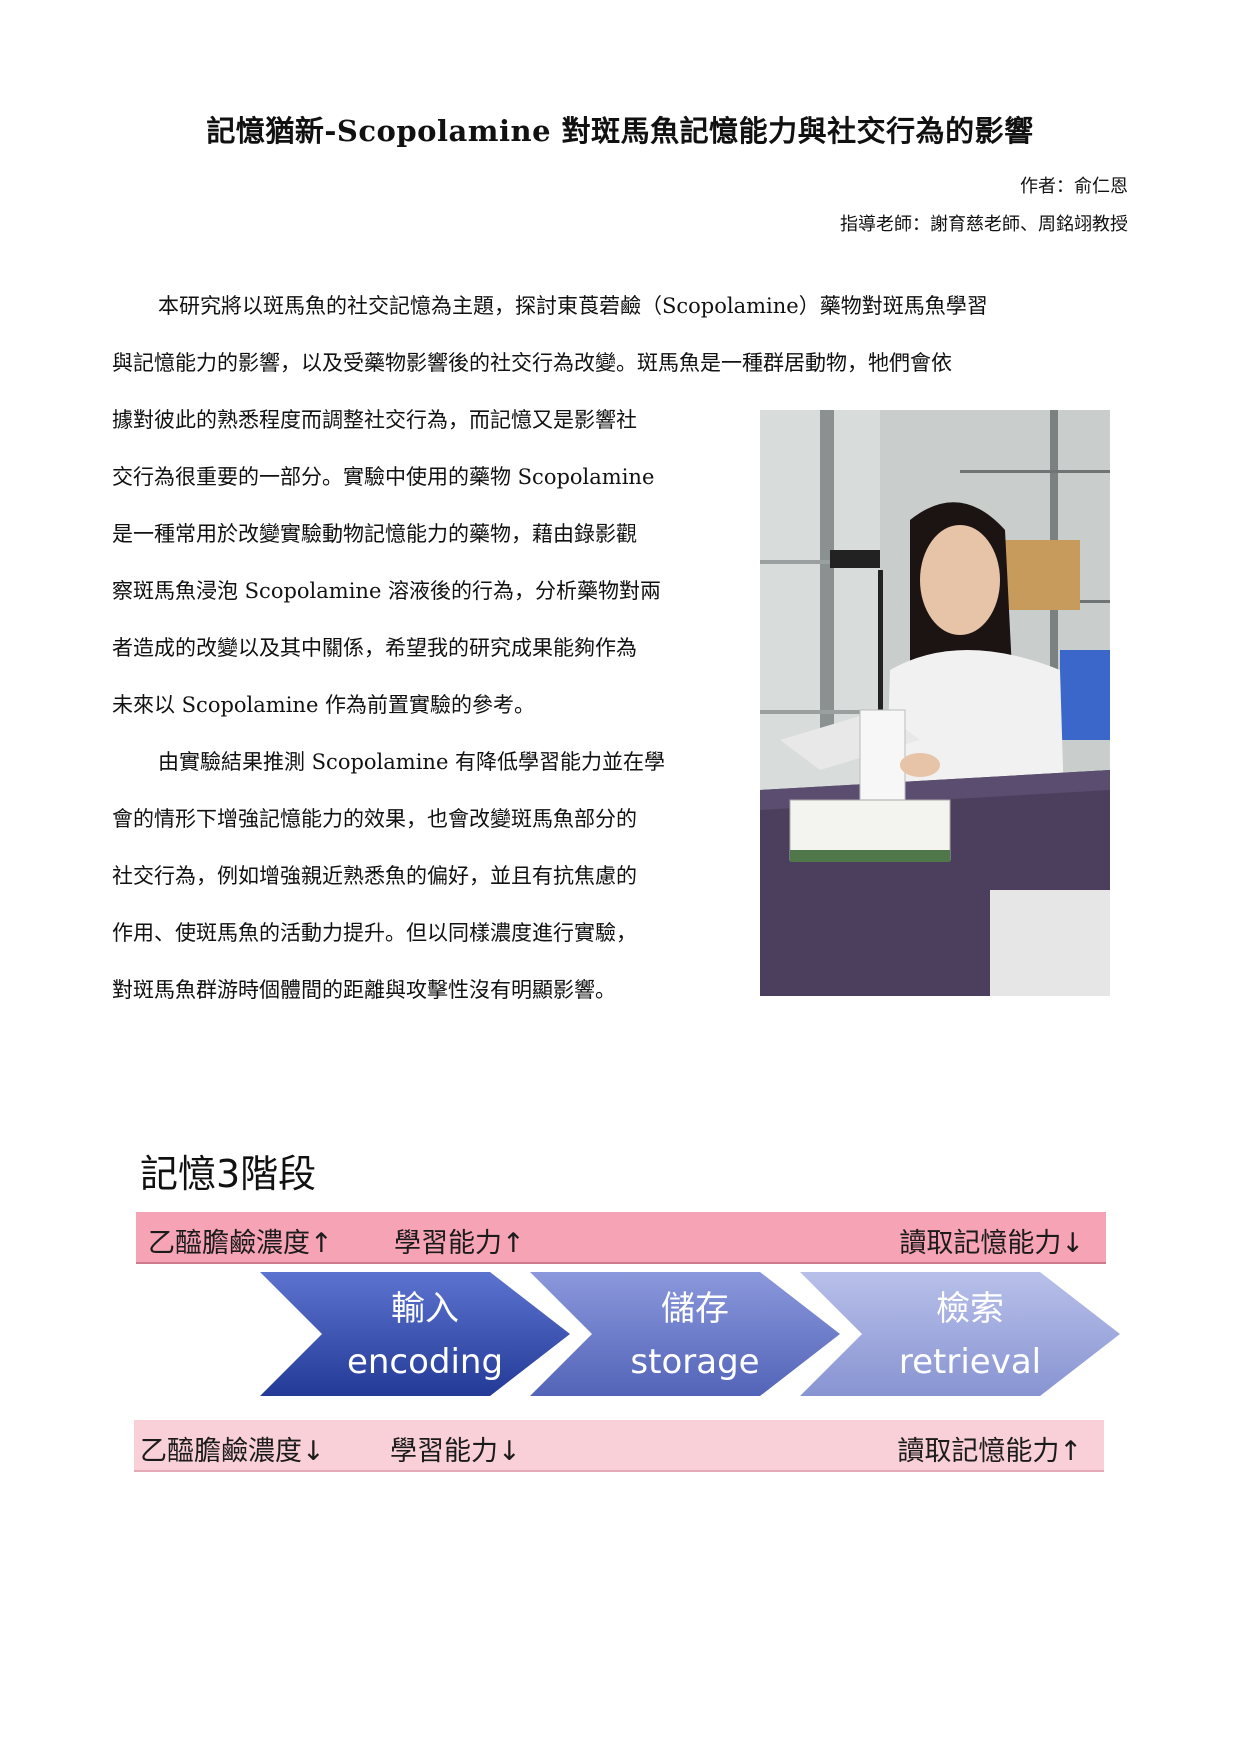  I want to click on stage-1-zh: 輸入, so click(425, 1309).